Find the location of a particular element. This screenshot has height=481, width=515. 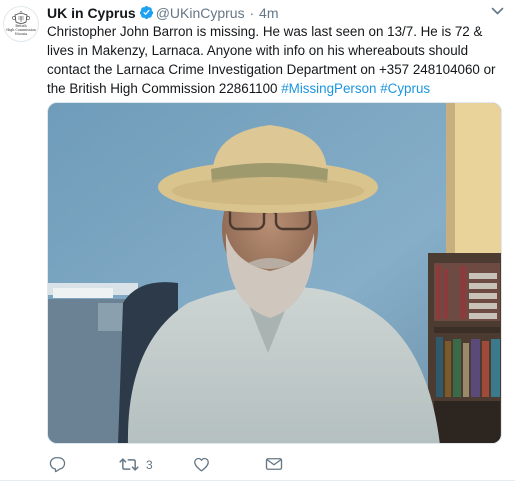

retweet-count: 3 is located at coordinates (149, 465).